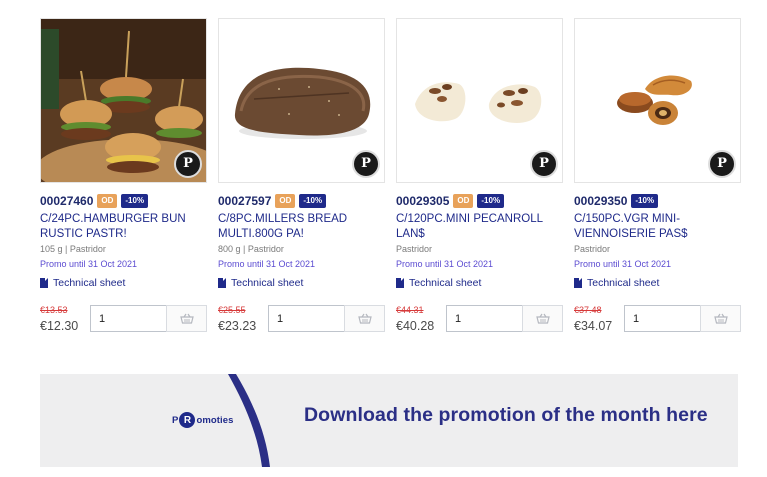 The image size is (767, 477). Describe the element at coordinates (251, 249) in the screenshot. I see `product-meta: 800 g | Pastridor` at that location.